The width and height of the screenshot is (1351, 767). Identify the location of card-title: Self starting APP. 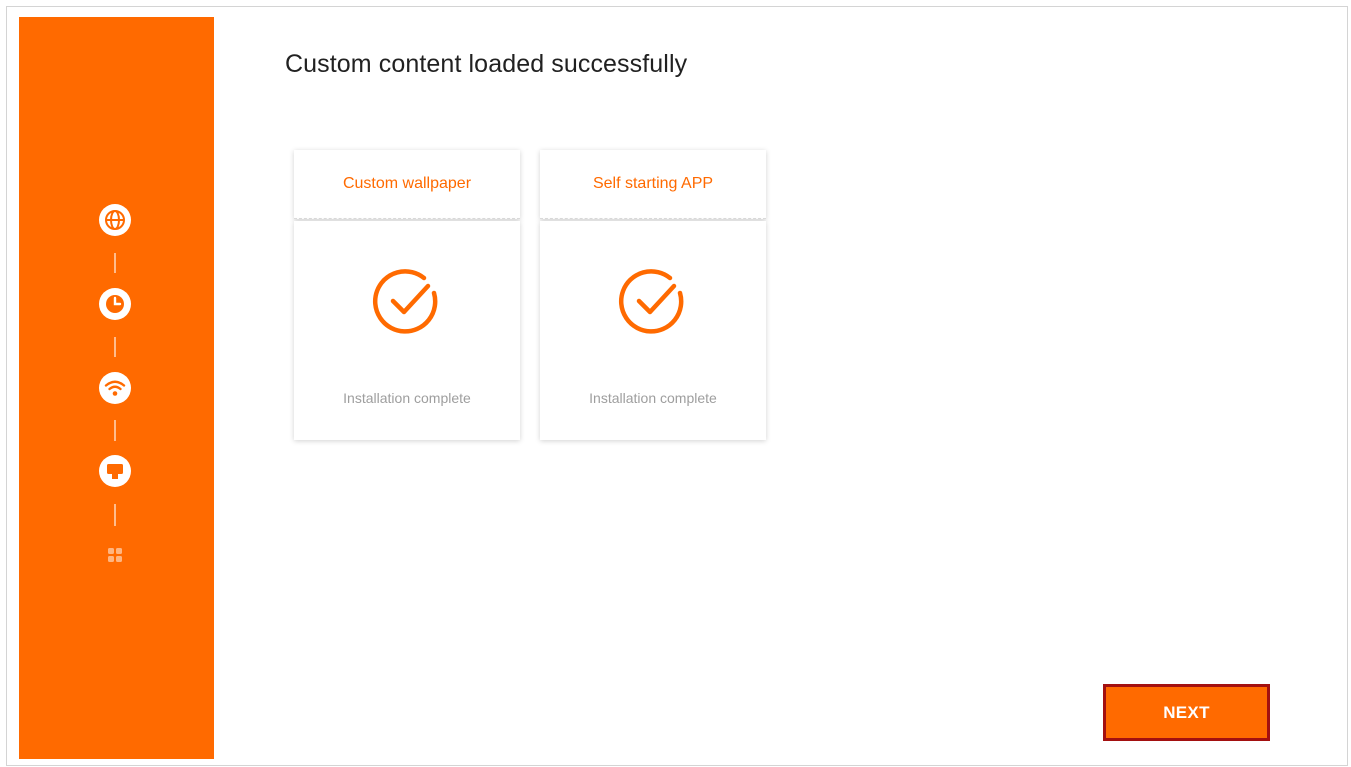
(653, 183).